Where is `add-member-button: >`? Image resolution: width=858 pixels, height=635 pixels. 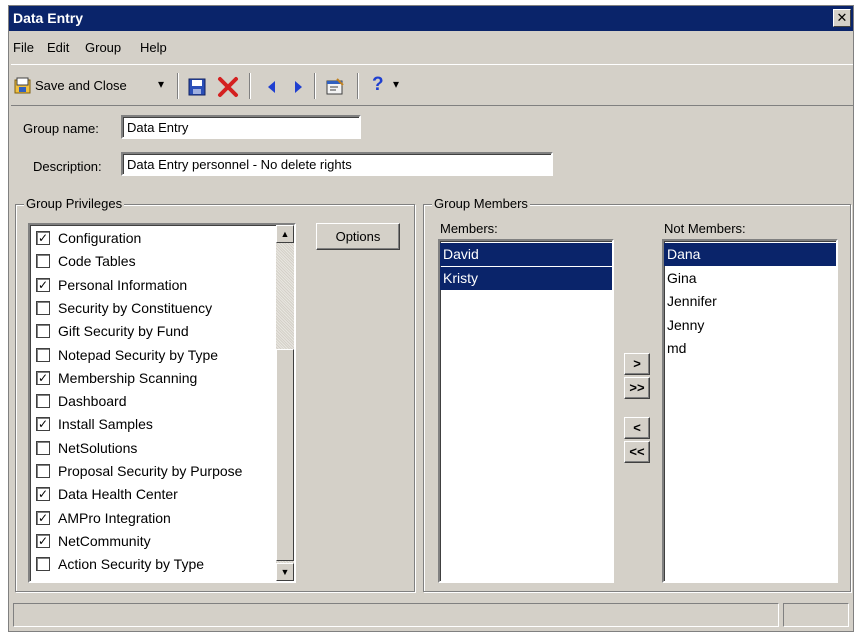
add-member-button: > is located at coordinates (637, 364).